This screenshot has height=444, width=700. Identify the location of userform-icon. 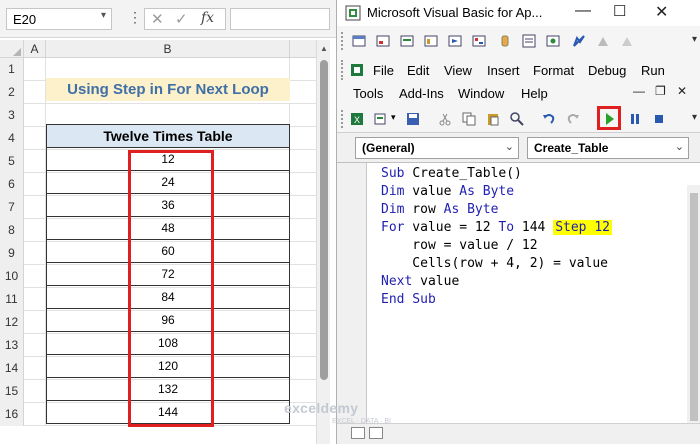
(383, 41).